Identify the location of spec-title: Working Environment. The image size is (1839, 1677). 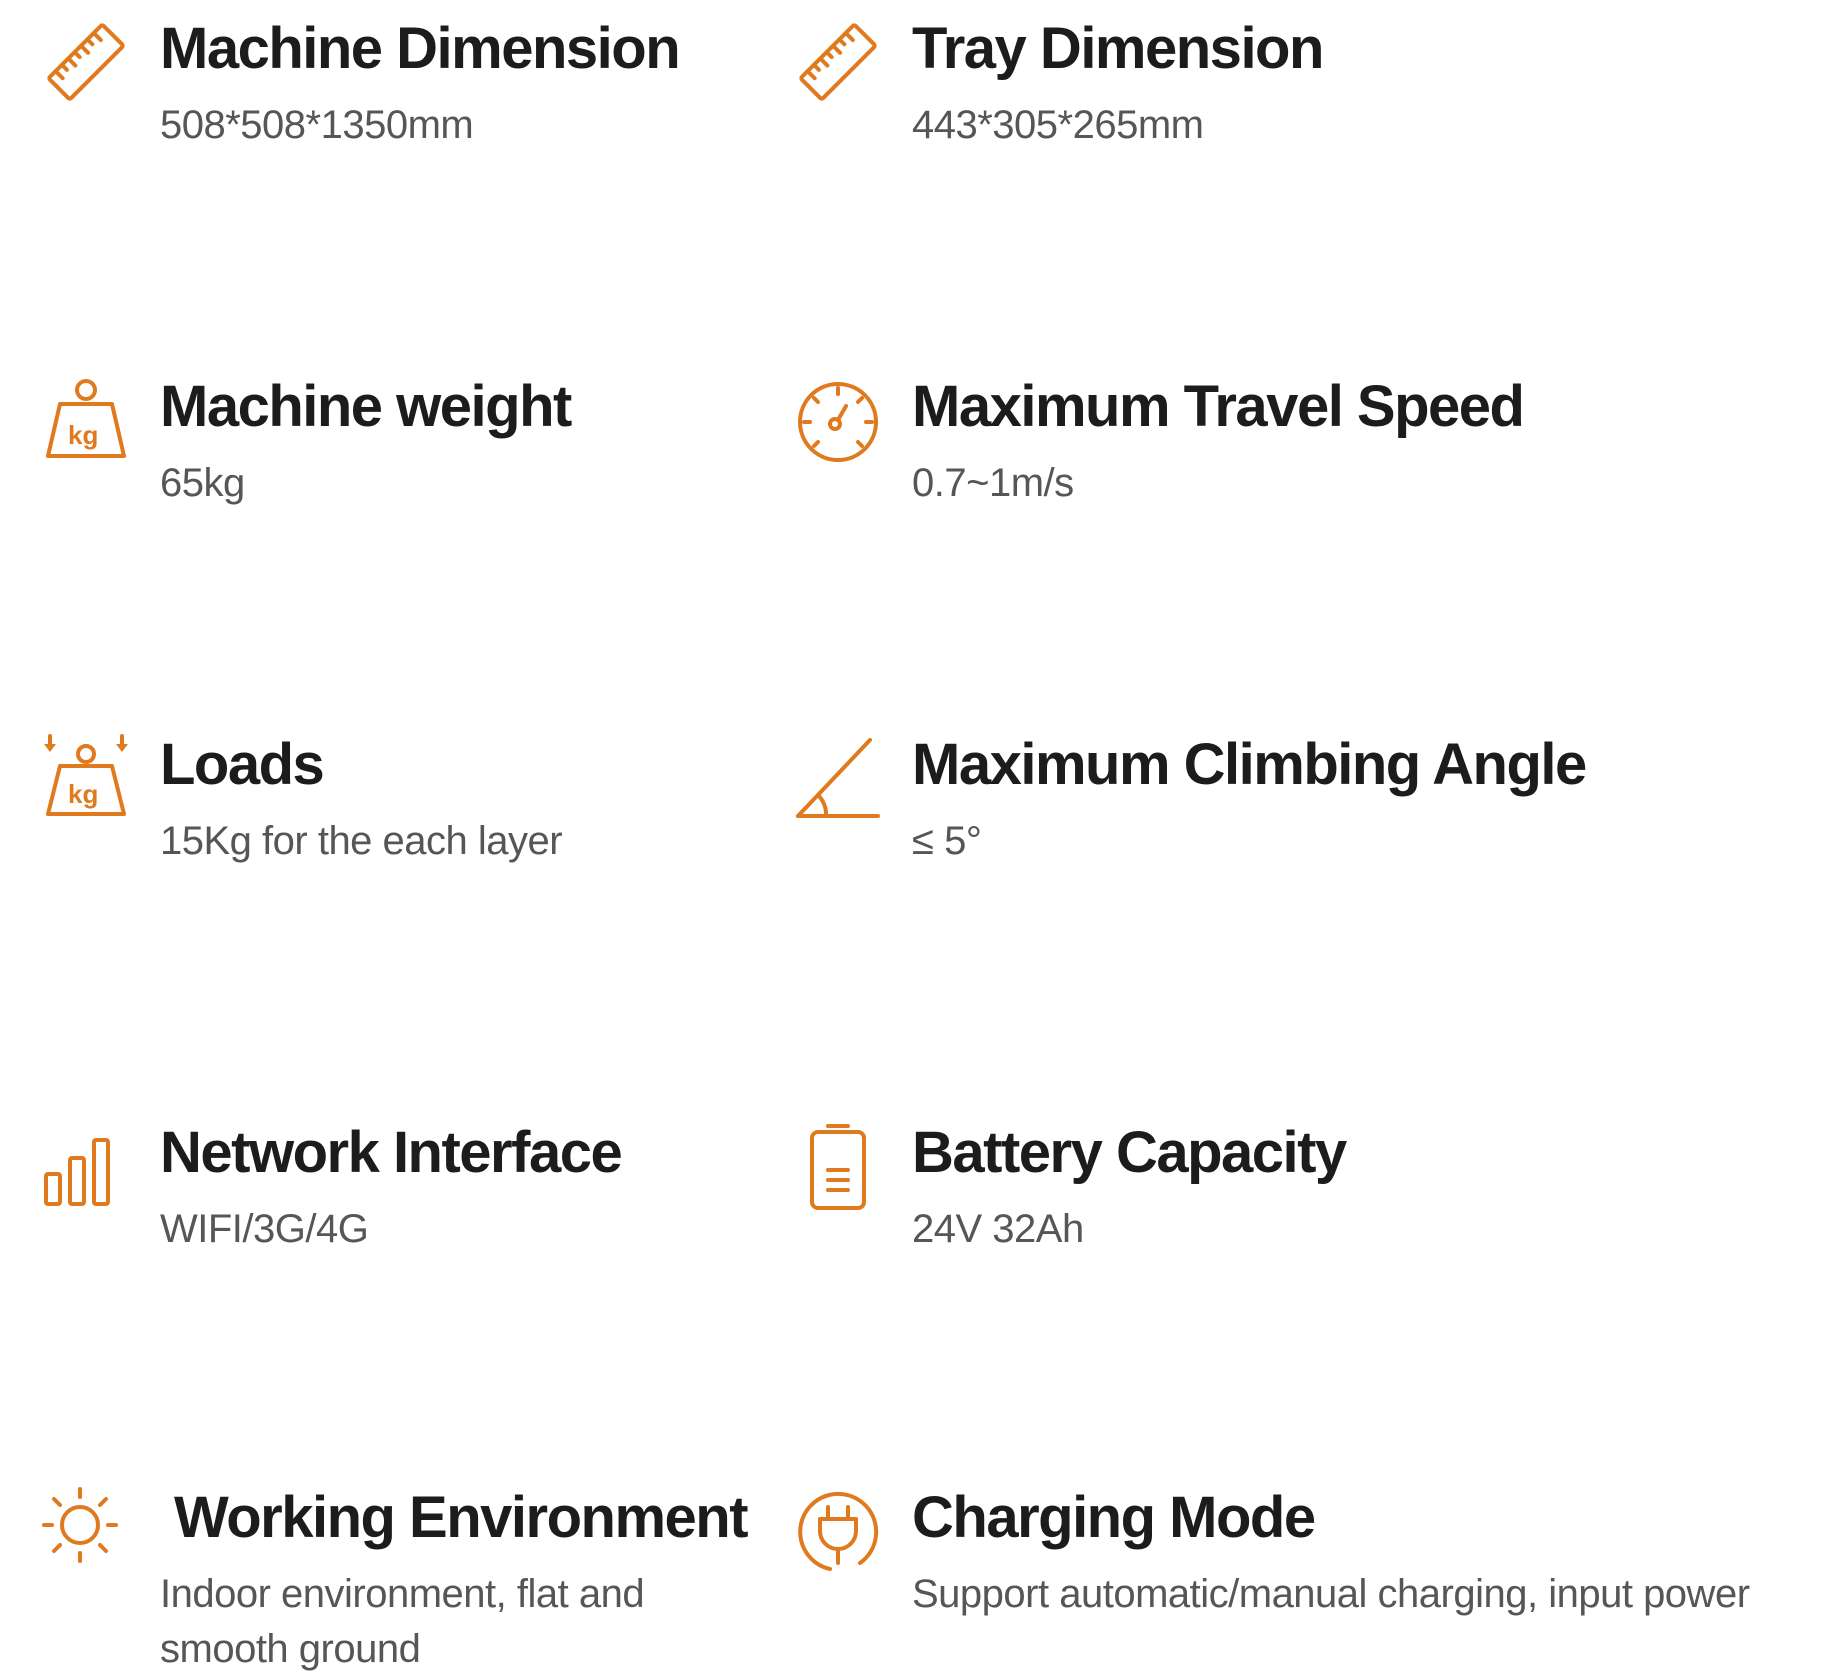
(461, 1517).